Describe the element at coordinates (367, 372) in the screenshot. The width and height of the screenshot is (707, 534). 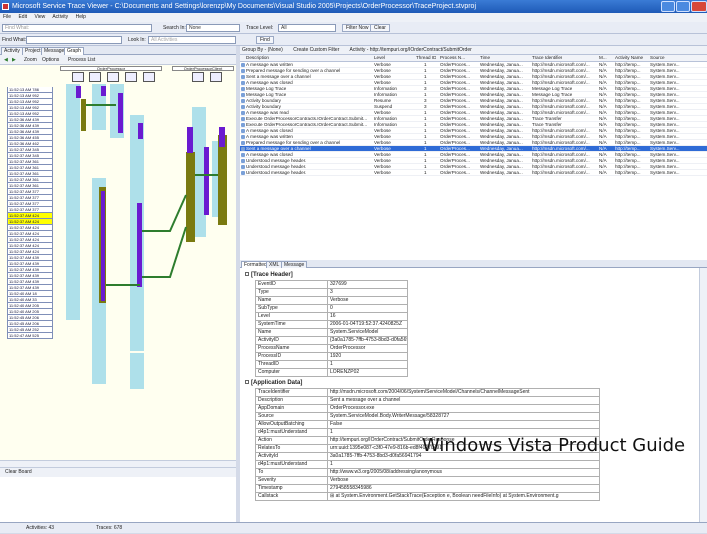
I see `property-value: LORENZP02` at that location.